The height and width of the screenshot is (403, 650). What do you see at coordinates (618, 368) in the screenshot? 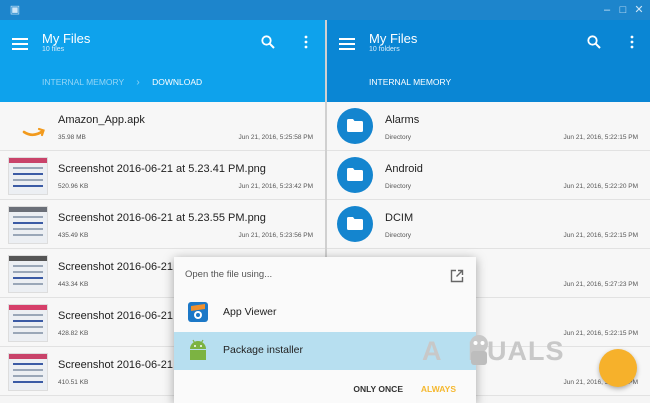
I see `floating-action-button` at bounding box center [618, 368].